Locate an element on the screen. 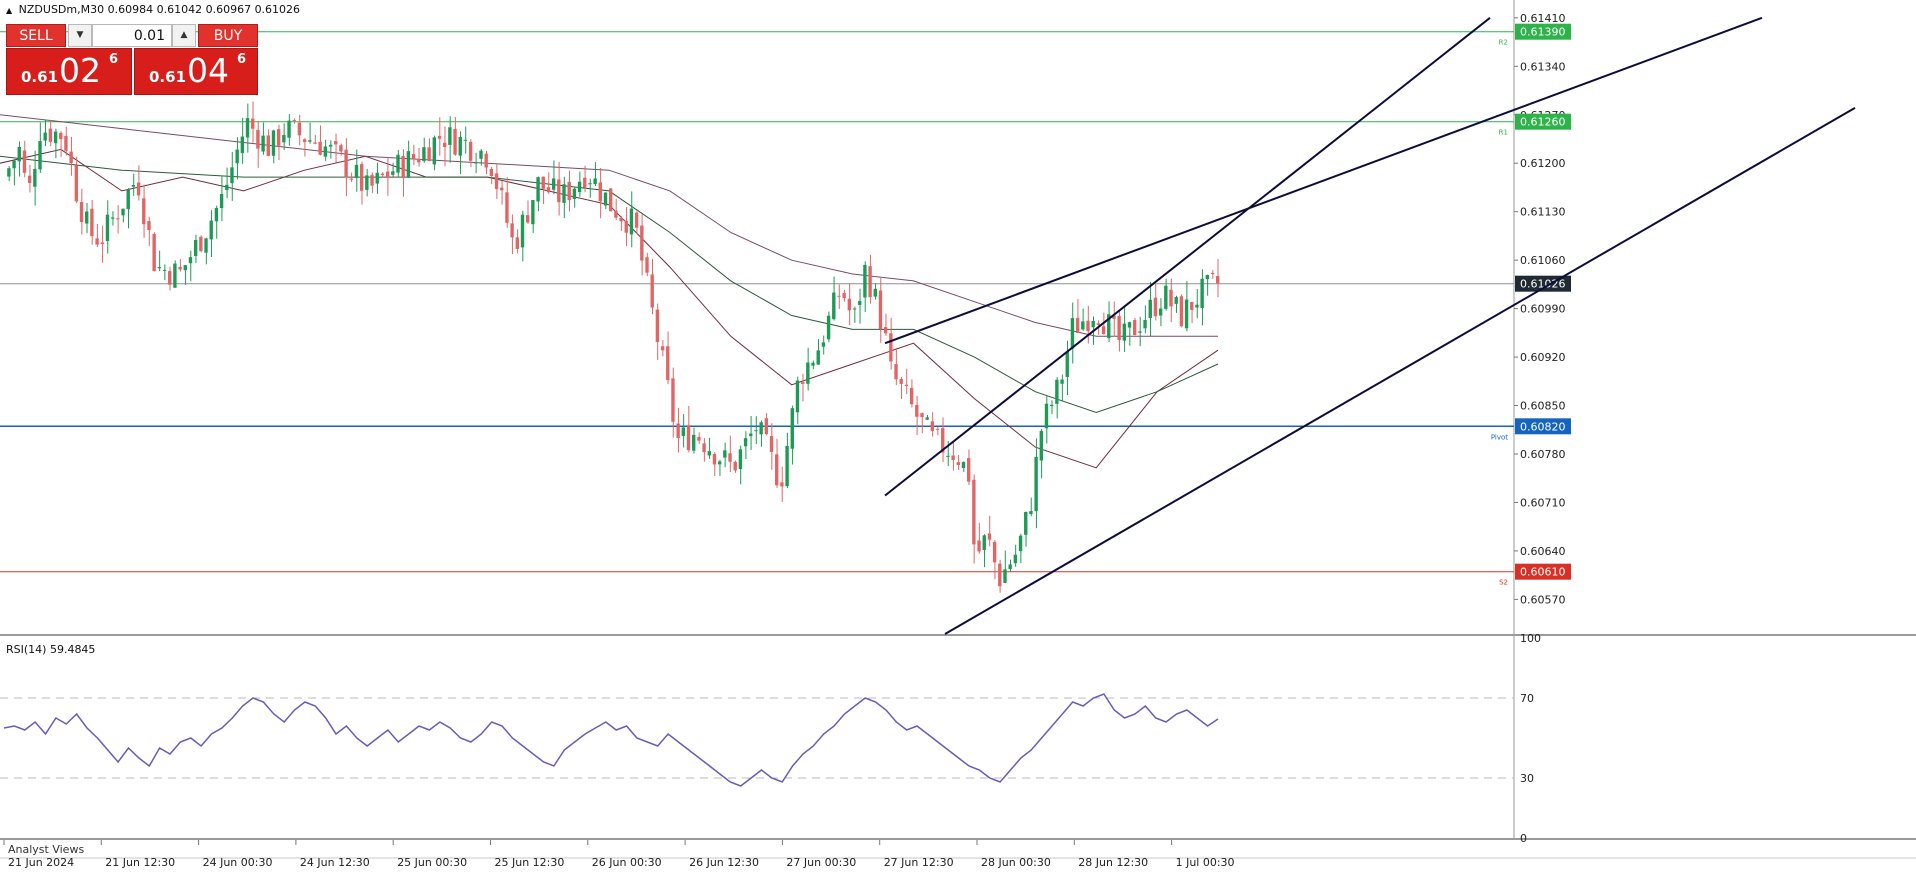 Image resolution: width=1916 pixels, height=874 pixels. time-tick-label: 27 Jun 00:30 is located at coordinates (821, 862).